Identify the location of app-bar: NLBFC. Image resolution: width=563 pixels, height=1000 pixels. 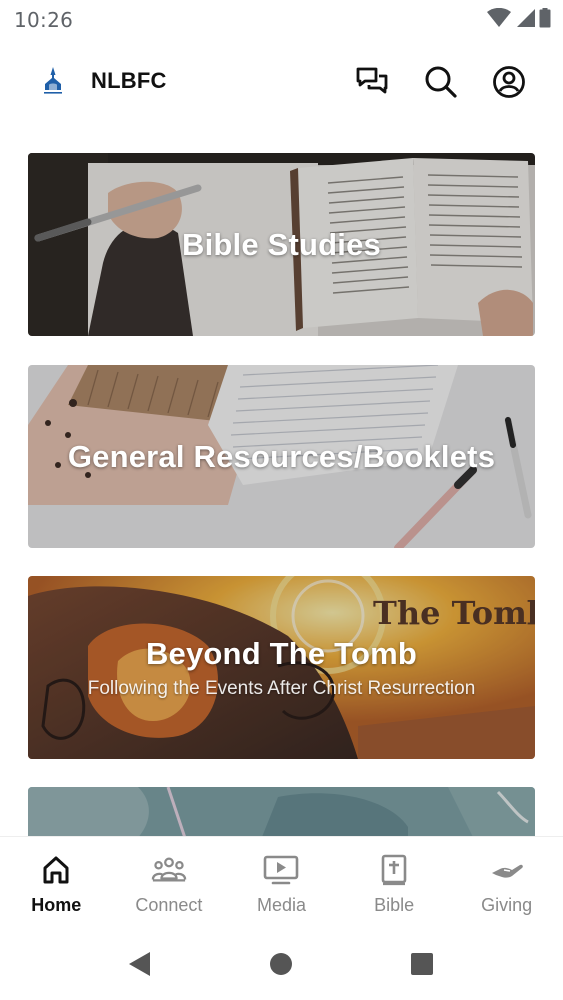
(281, 82).